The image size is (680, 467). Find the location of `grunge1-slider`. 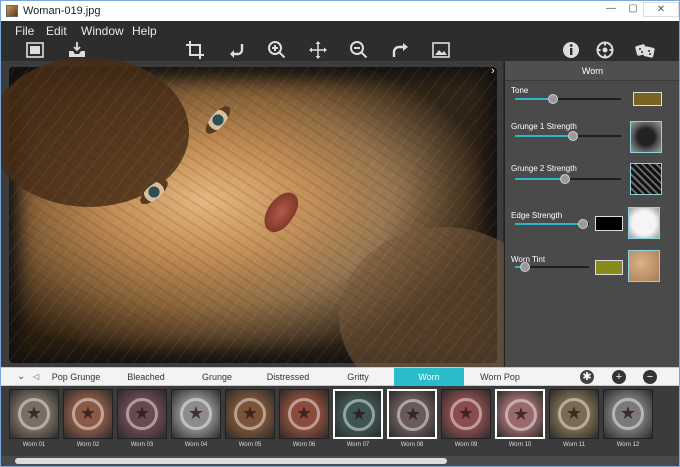

grunge1-slider is located at coordinates (568, 136).